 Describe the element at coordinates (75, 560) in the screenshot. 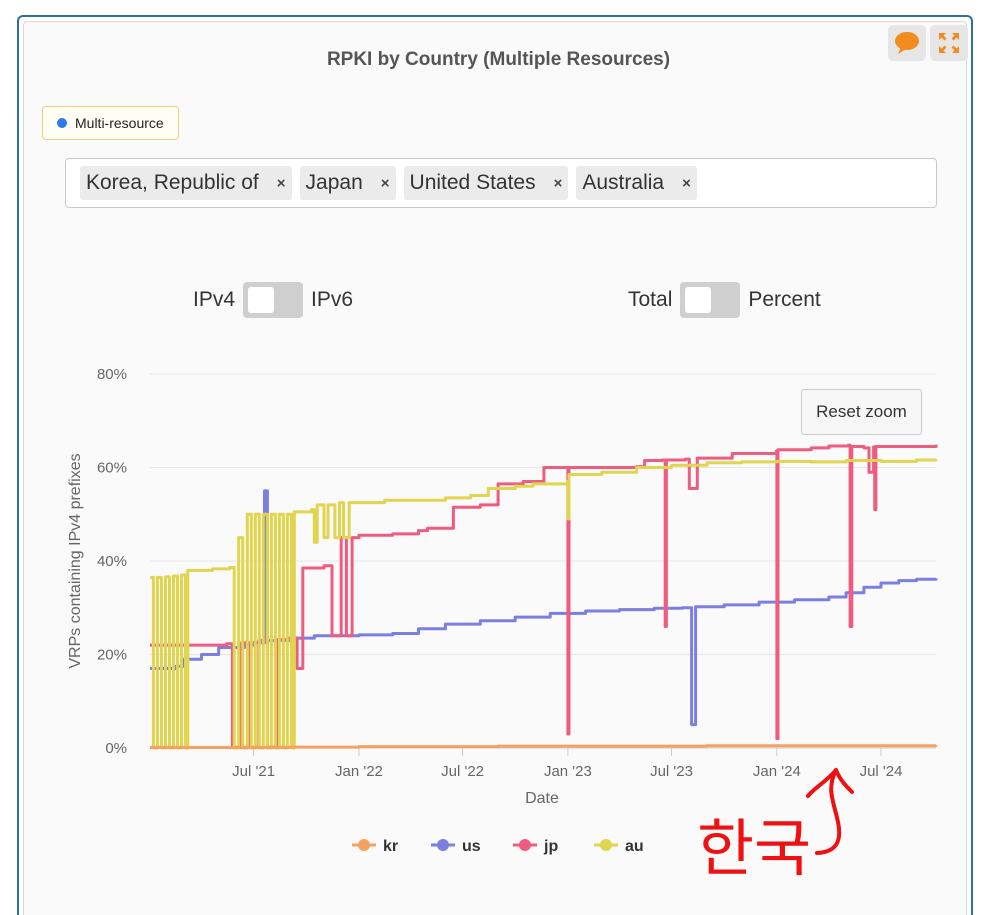

I see `y-axis-label: VRPs containing IPv4 prefixes` at that location.